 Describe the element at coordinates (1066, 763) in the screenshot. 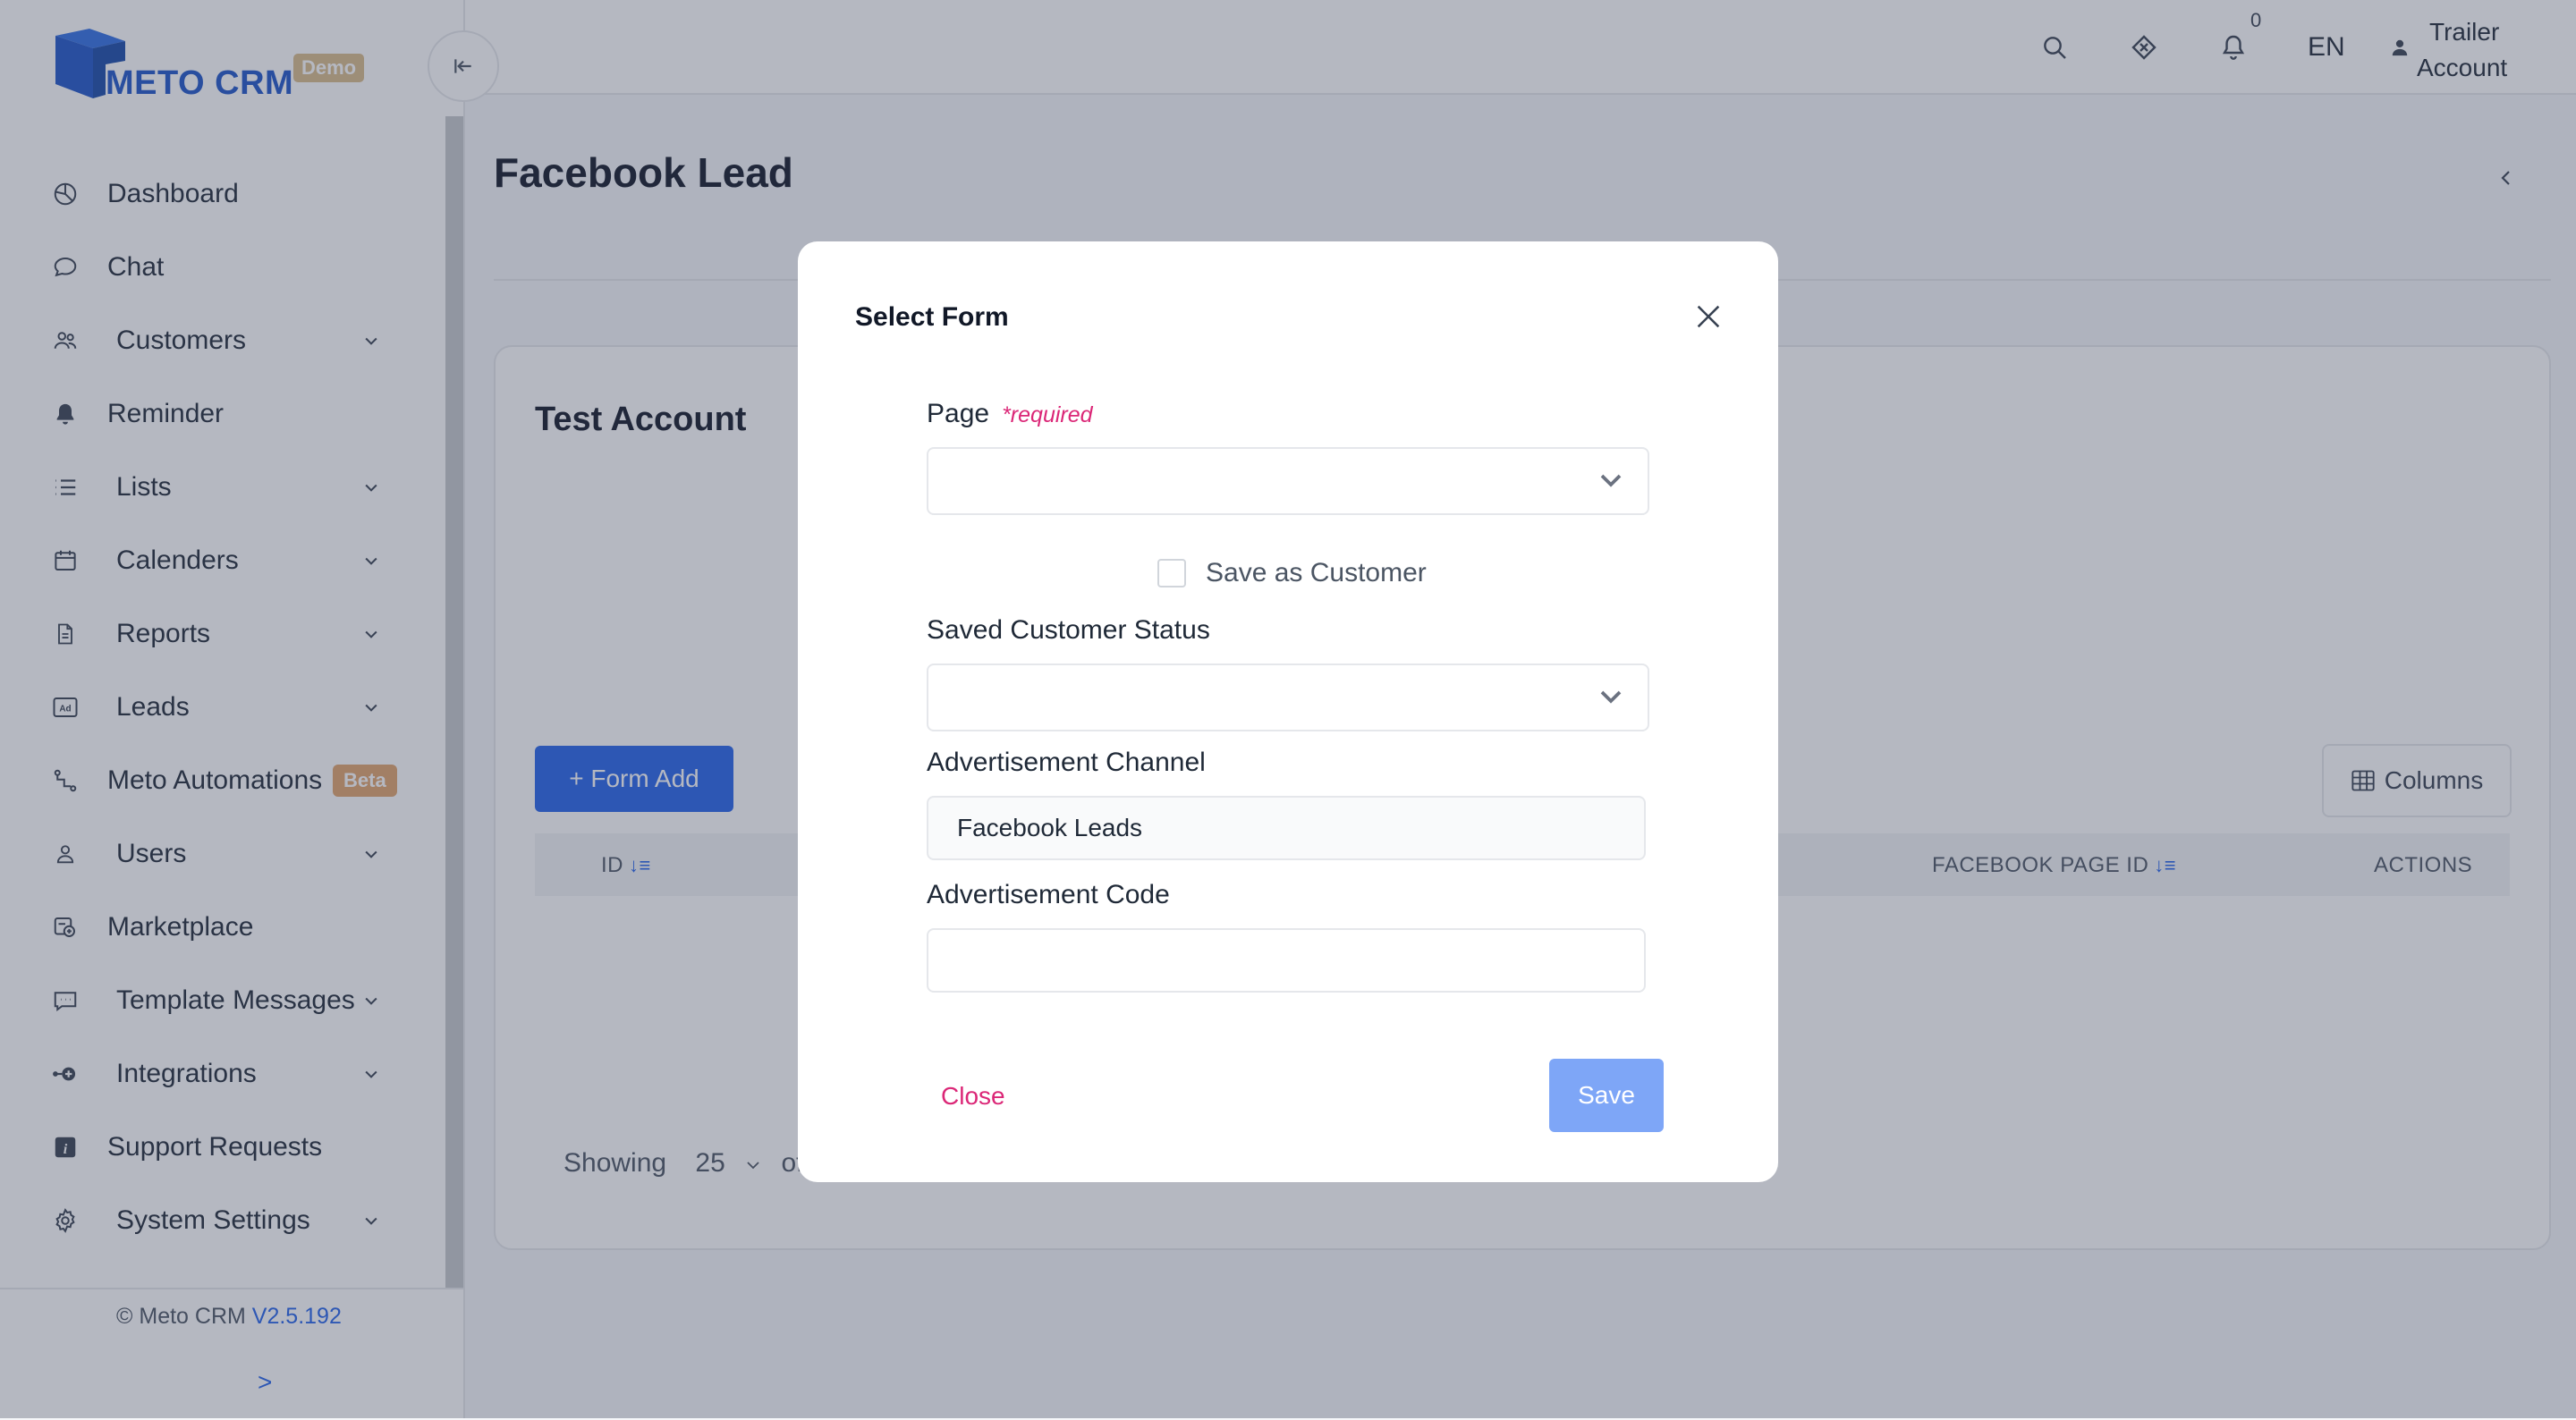

I see `advertisement-channel-label: Advertisement Channel` at that location.